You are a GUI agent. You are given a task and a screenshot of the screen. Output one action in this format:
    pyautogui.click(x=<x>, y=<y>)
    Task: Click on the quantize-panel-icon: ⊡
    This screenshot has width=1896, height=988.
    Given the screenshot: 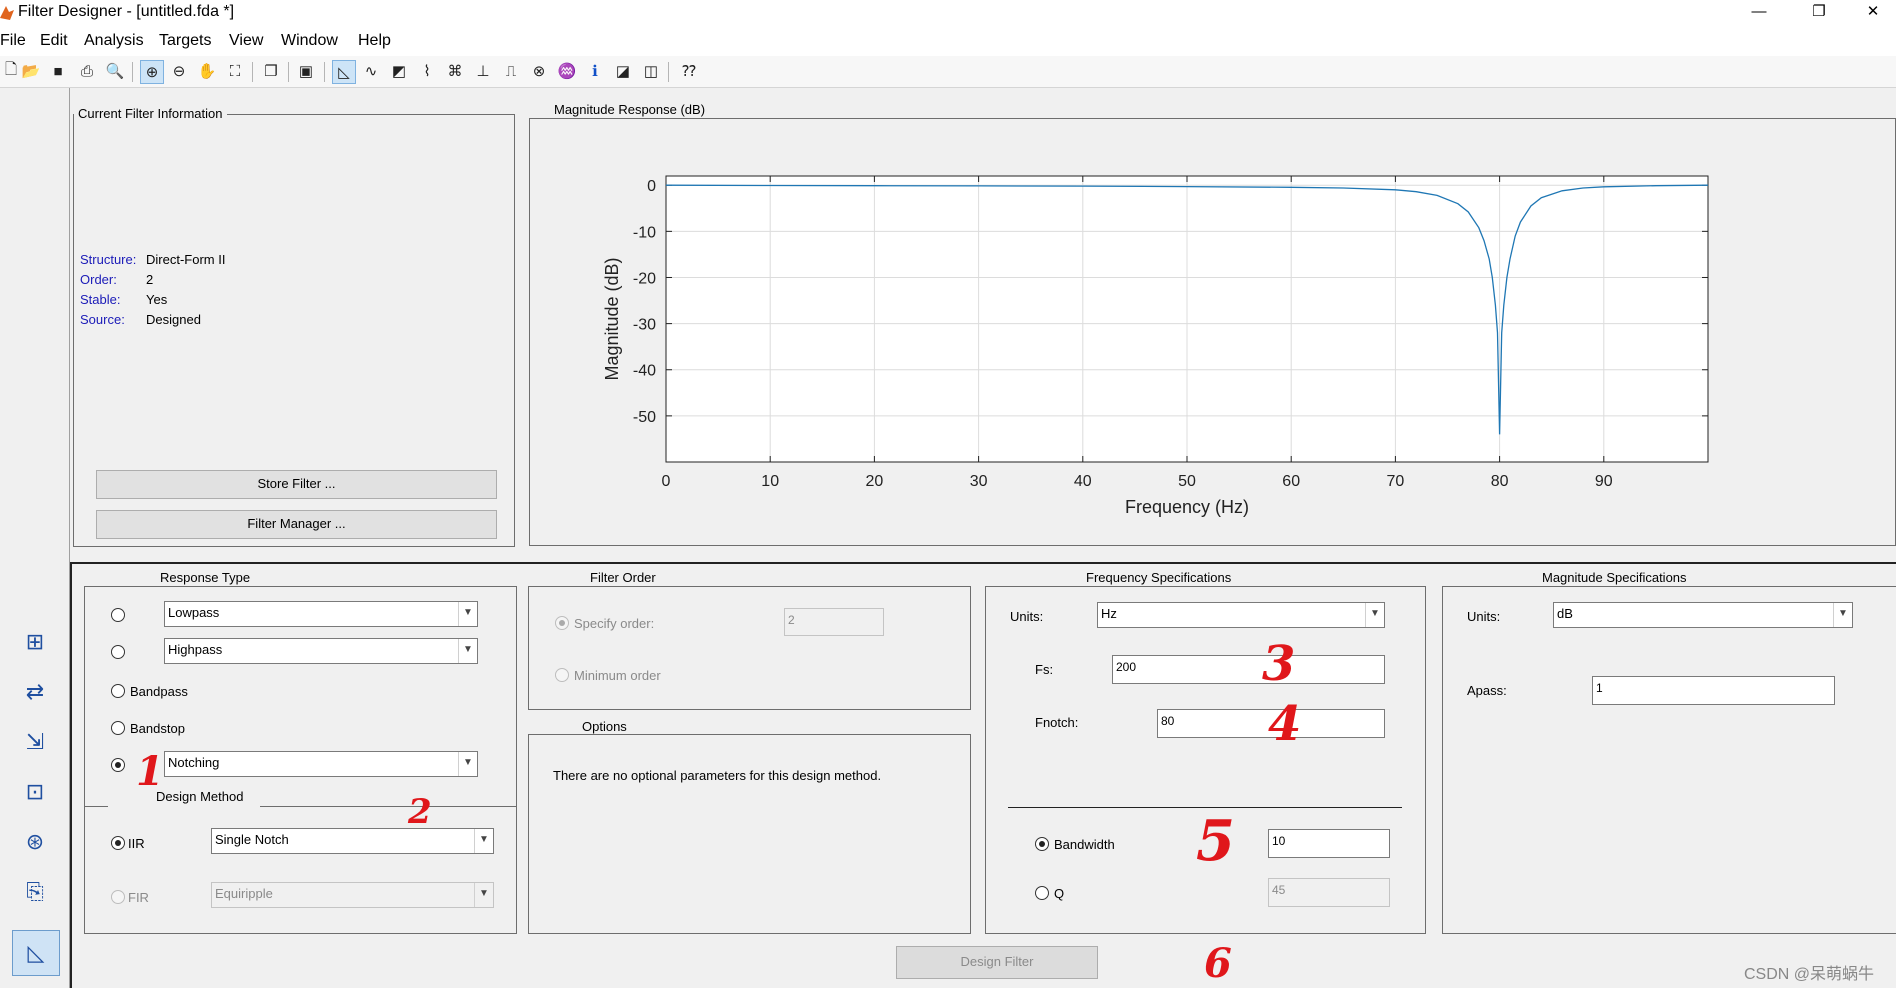 What is the action you would take?
    pyautogui.click(x=35, y=792)
    